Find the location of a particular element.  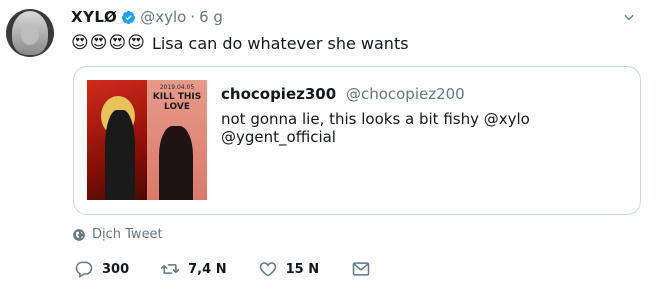

translate-tweet-link: Dịch Tweet is located at coordinates (117, 234).